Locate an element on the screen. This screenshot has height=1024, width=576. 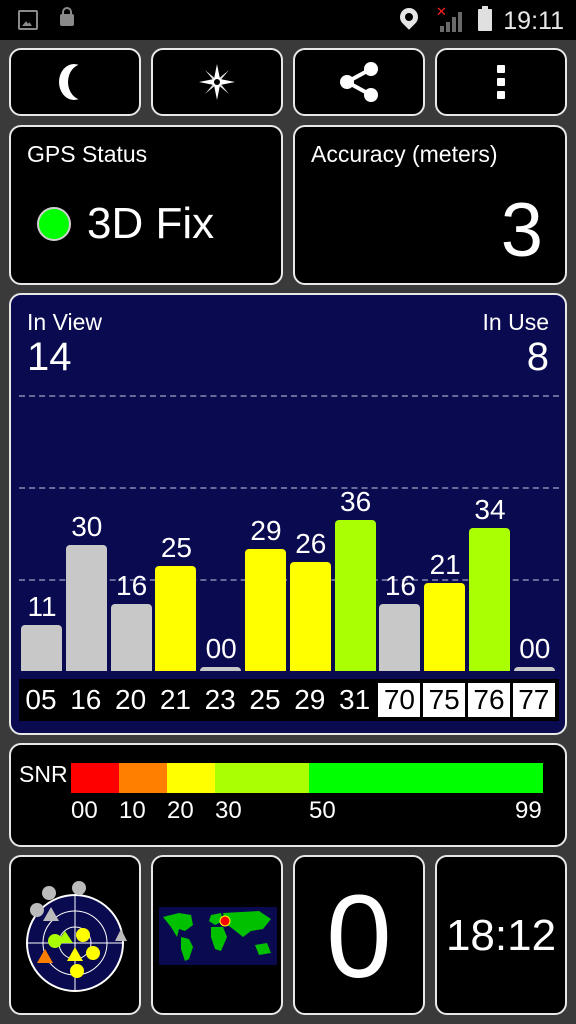
gps-fix-value: 3D Fix is located at coordinates (151, 223).